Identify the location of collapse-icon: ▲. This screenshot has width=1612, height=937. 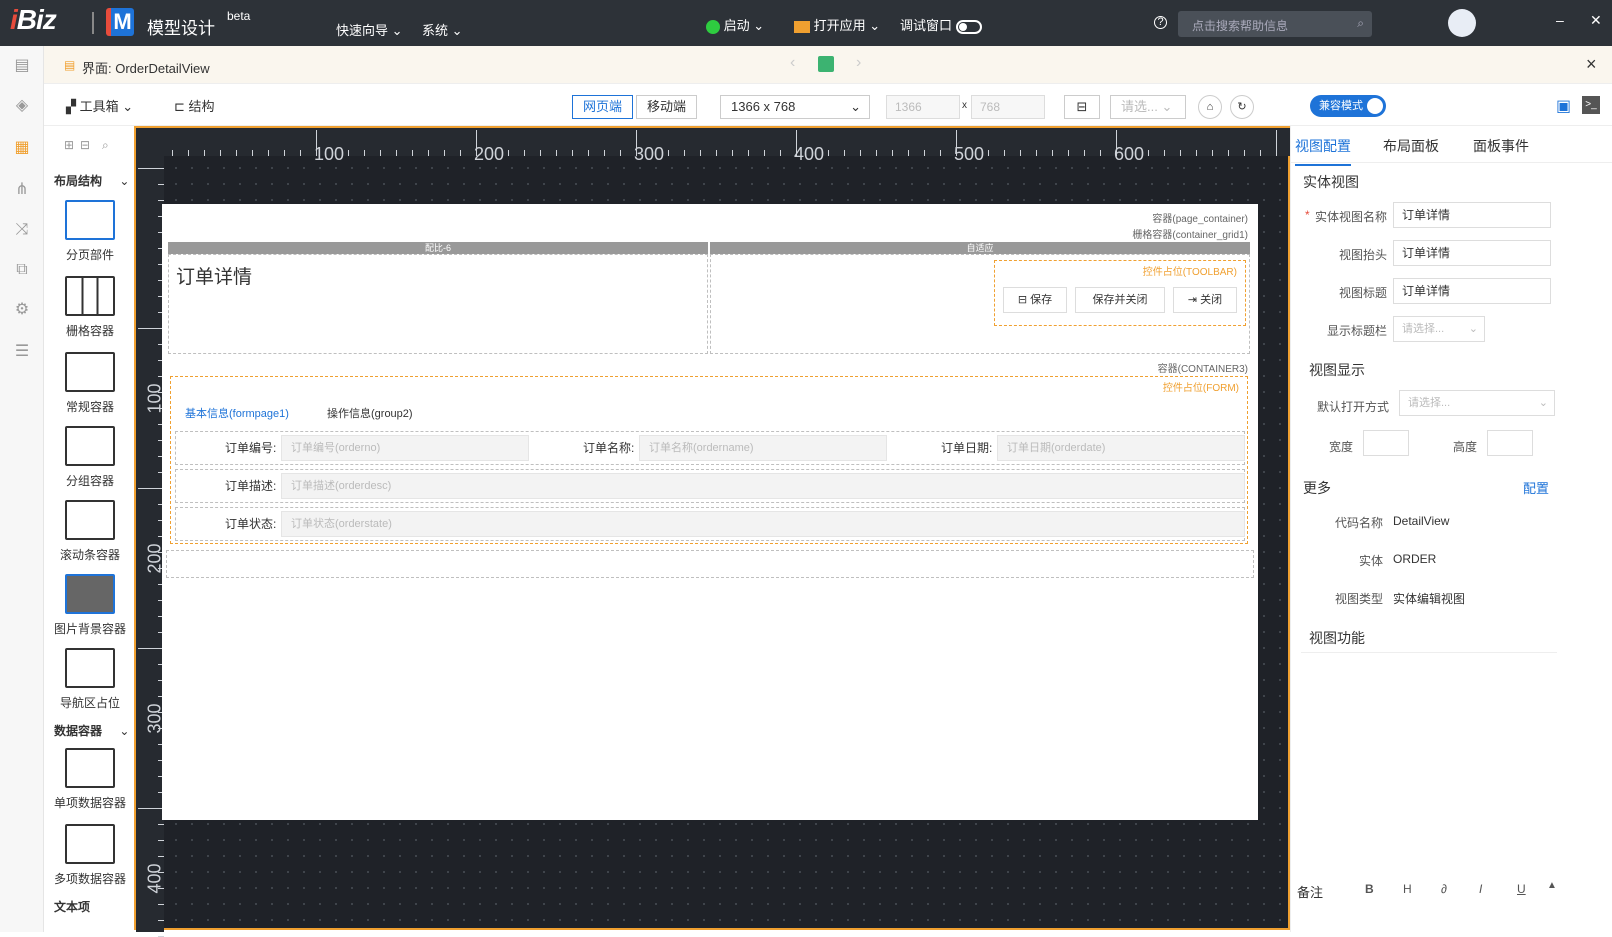
(1552, 885).